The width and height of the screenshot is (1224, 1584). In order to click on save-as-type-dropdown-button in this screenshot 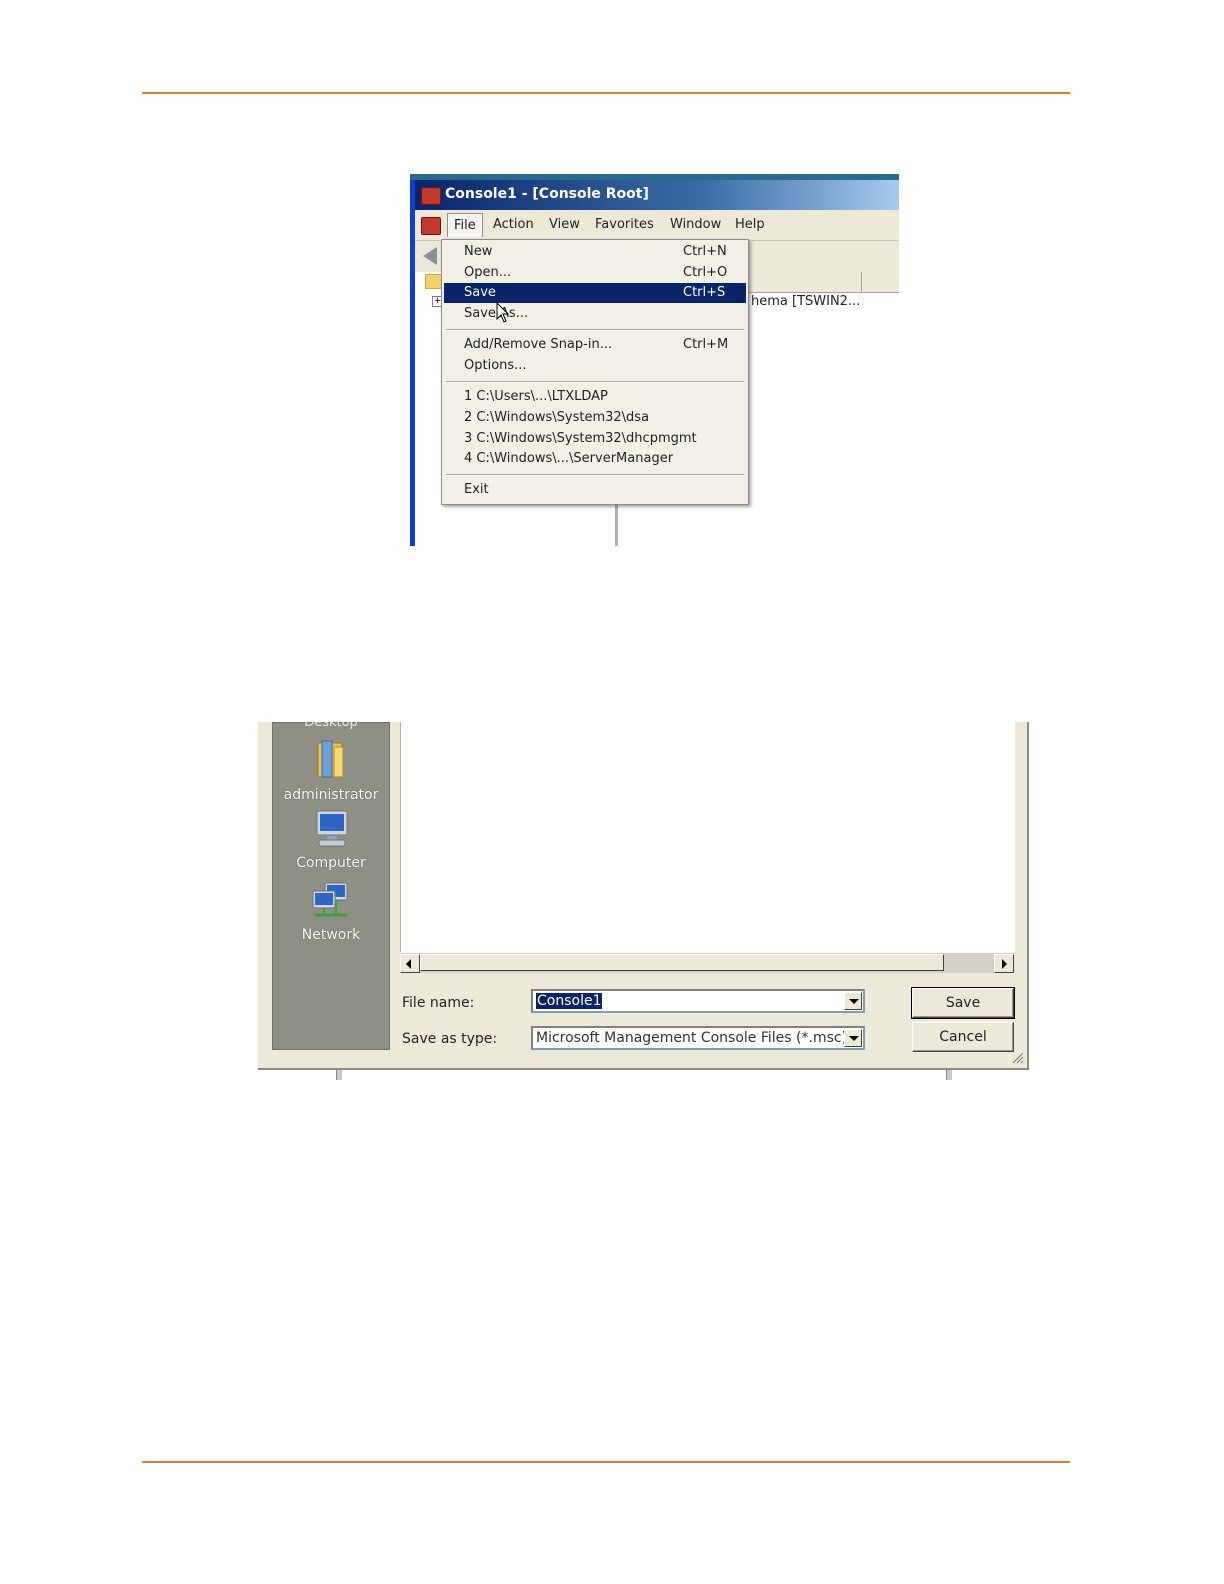, I will do `click(853, 1038)`.